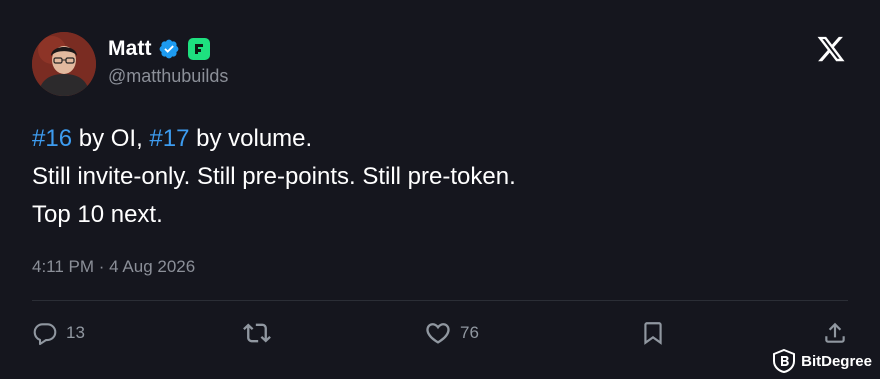  What do you see at coordinates (451, 333) in the screenshot?
I see `like-button: 76` at bounding box center [451, 333].